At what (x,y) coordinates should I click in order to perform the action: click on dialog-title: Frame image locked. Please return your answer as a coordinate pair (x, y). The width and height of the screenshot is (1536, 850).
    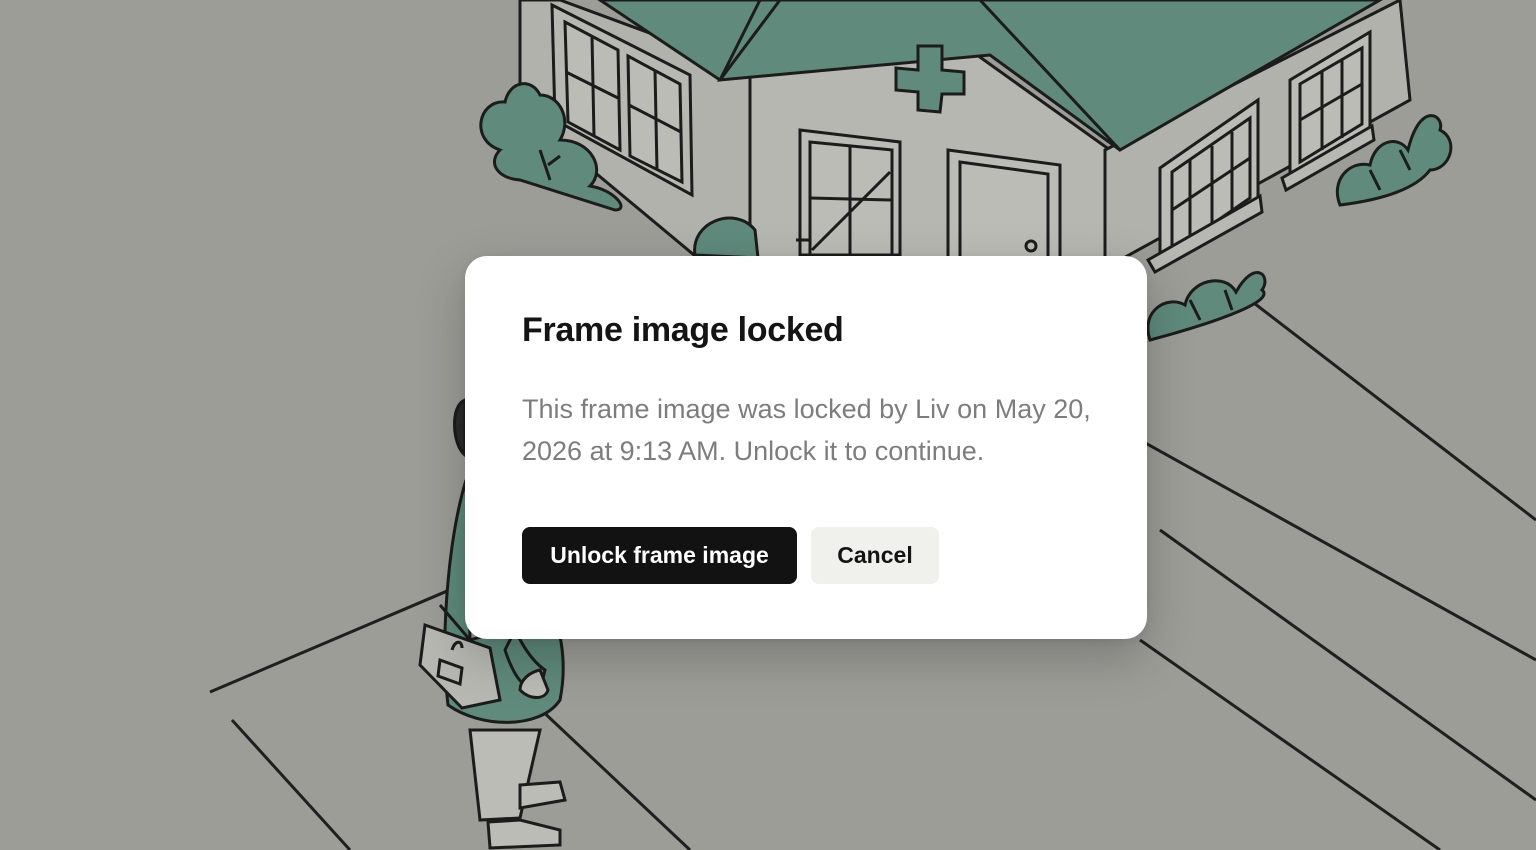
    Looking at the image, I should click on (683, 330).